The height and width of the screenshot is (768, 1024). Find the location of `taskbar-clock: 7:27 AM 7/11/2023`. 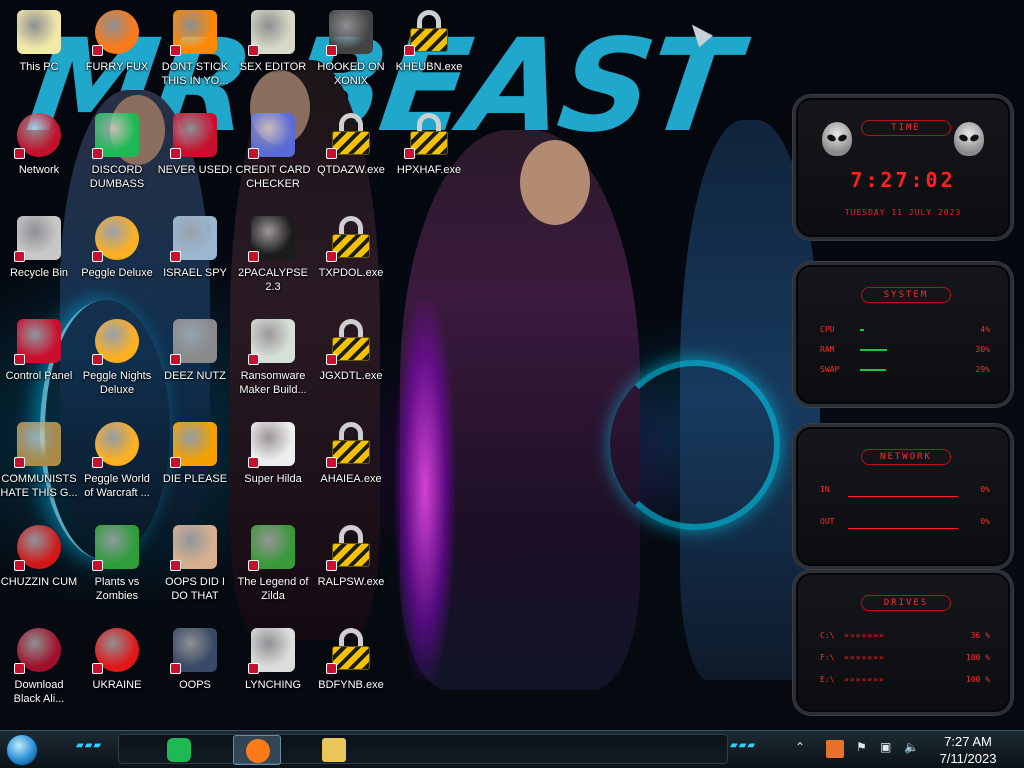

taskbar-clock: 7:27 AM 7/11/2023 is located at coordinates (968, 750).